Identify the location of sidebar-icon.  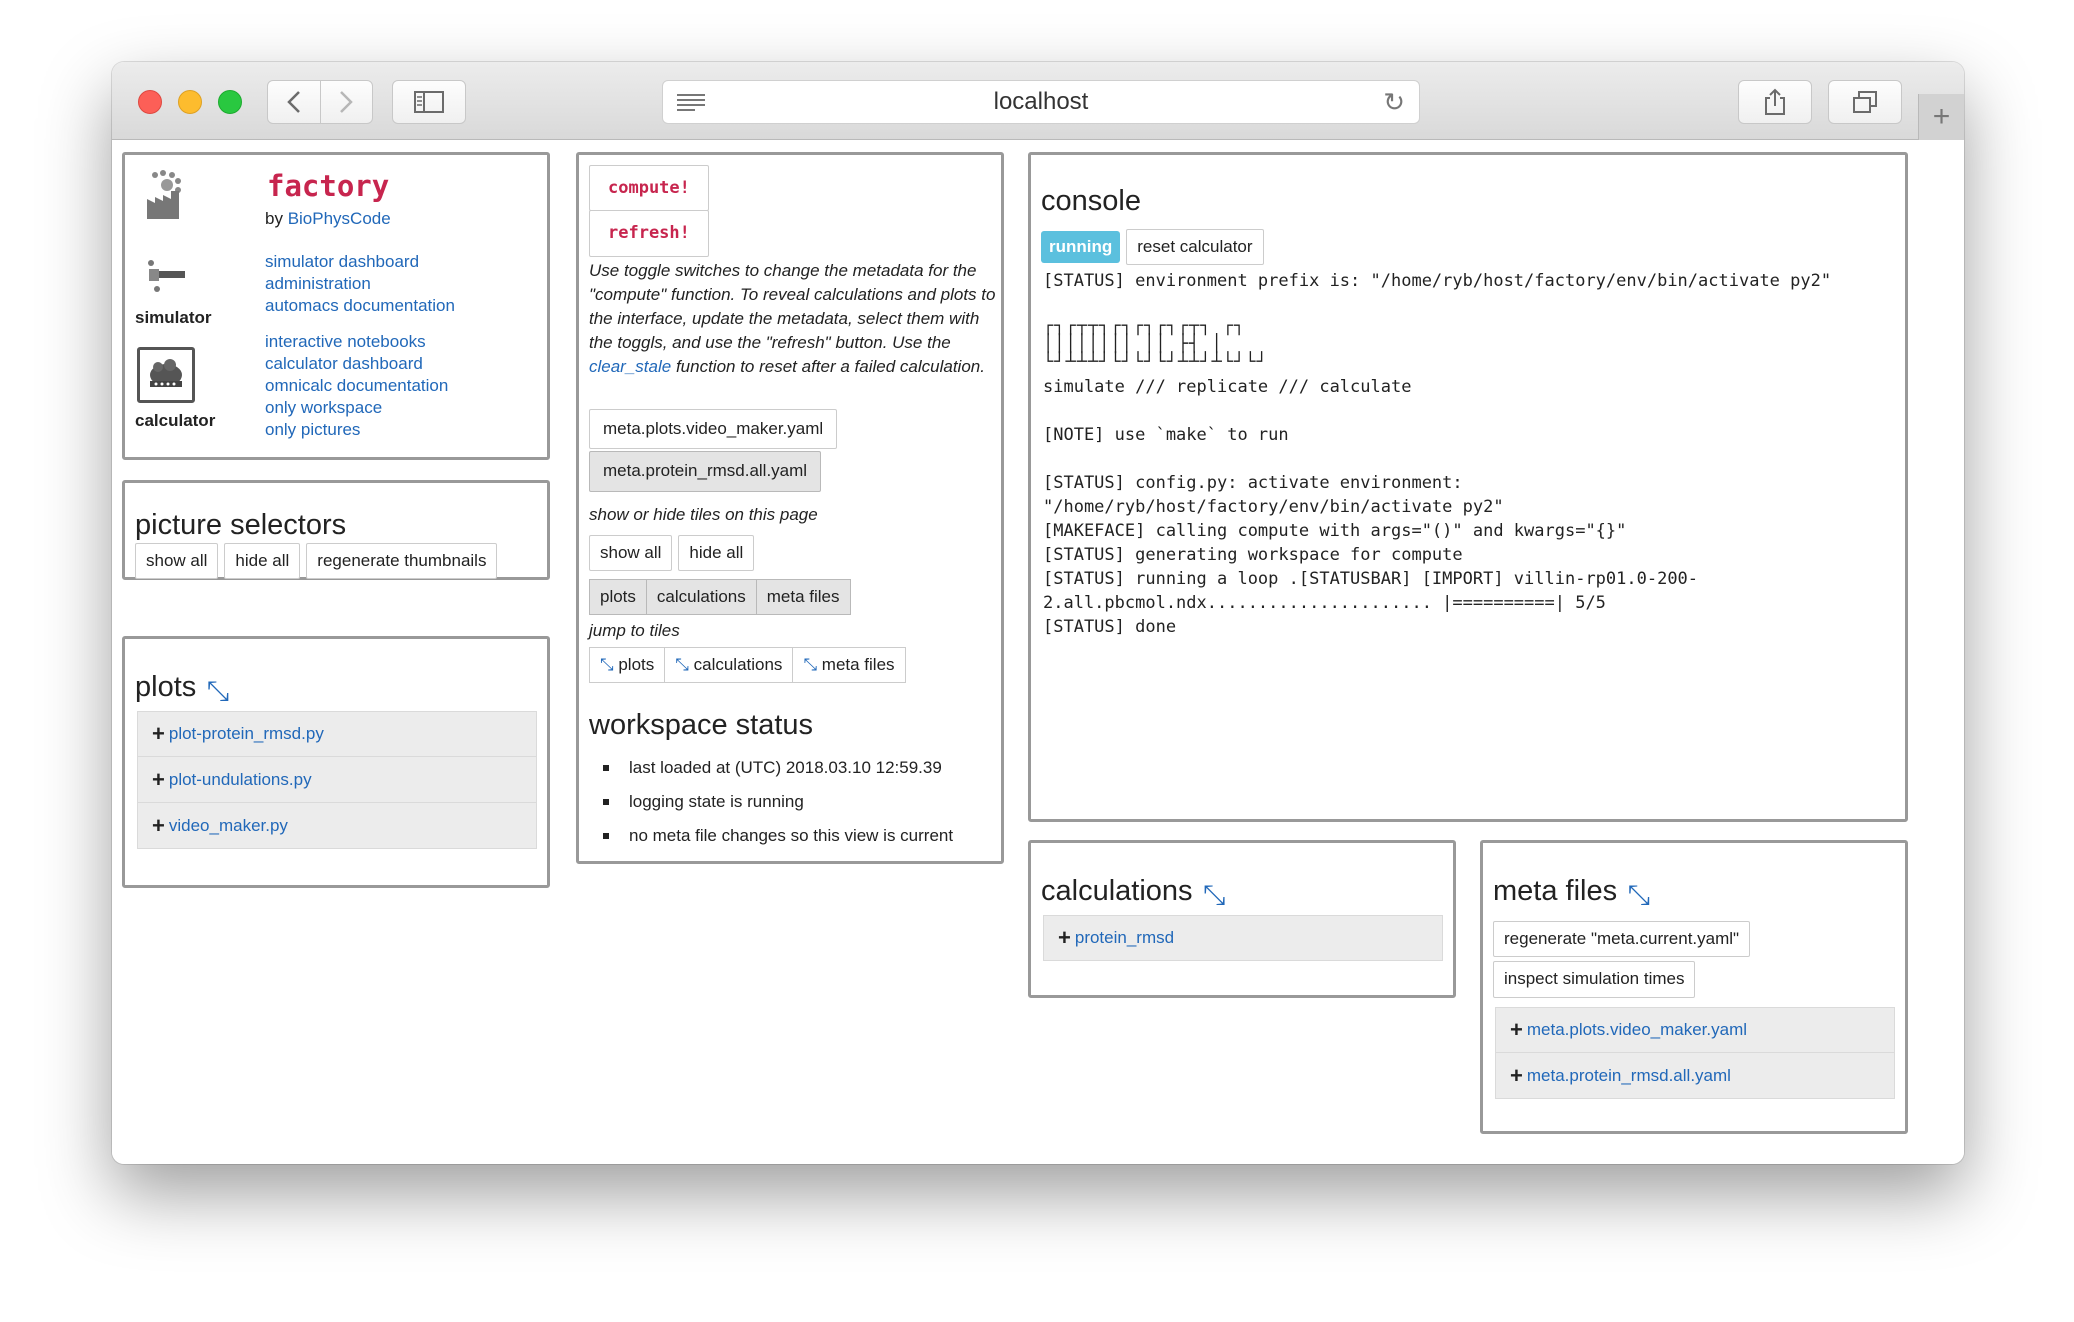
(429, 102).